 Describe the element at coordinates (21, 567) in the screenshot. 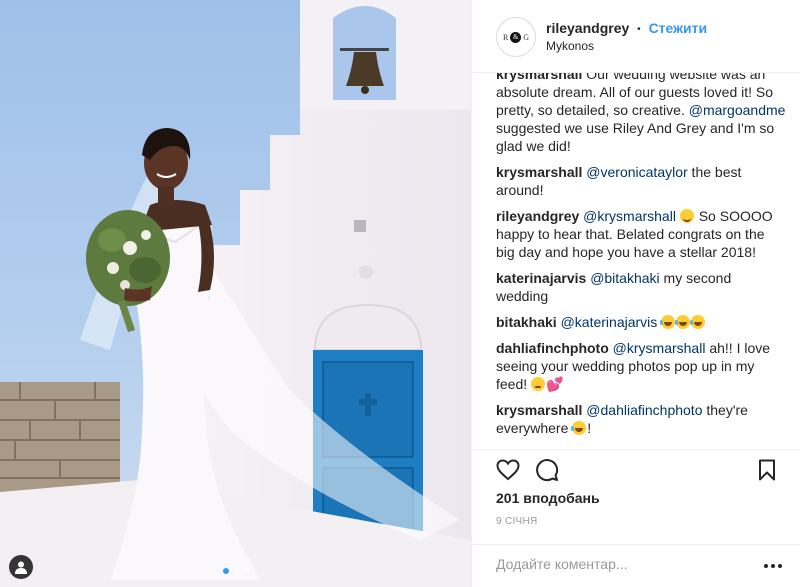

I see `person-tag-icon` at that location.